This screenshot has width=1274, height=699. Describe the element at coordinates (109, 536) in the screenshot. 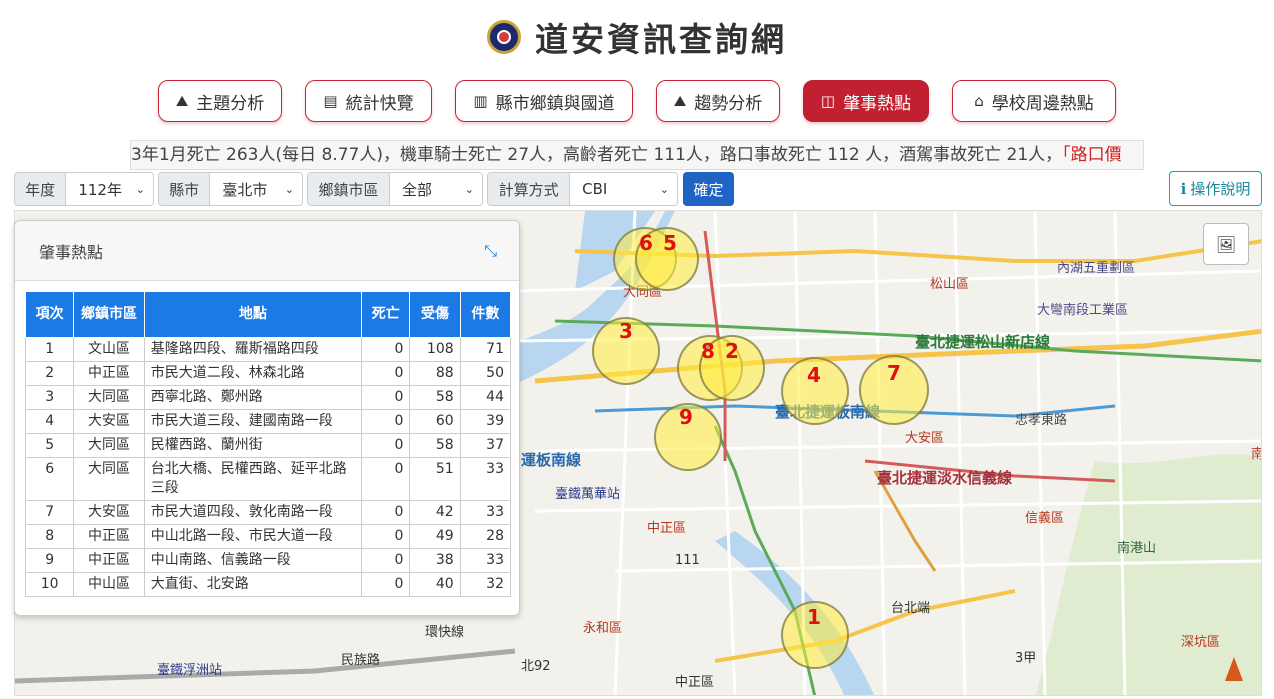

I see `cell-district: 中正區` at that location.